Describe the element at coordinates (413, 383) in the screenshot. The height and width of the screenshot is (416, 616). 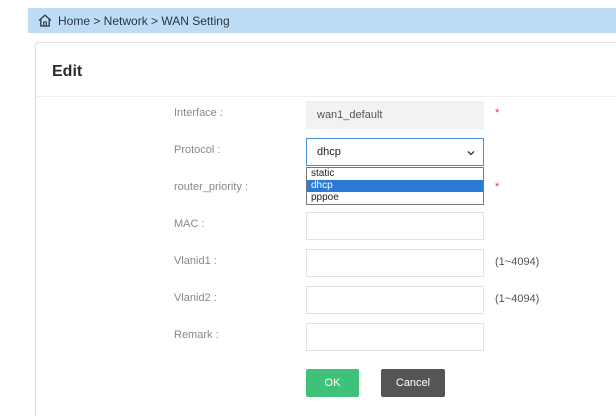
I see `cancel-button: Cancel` at that location.